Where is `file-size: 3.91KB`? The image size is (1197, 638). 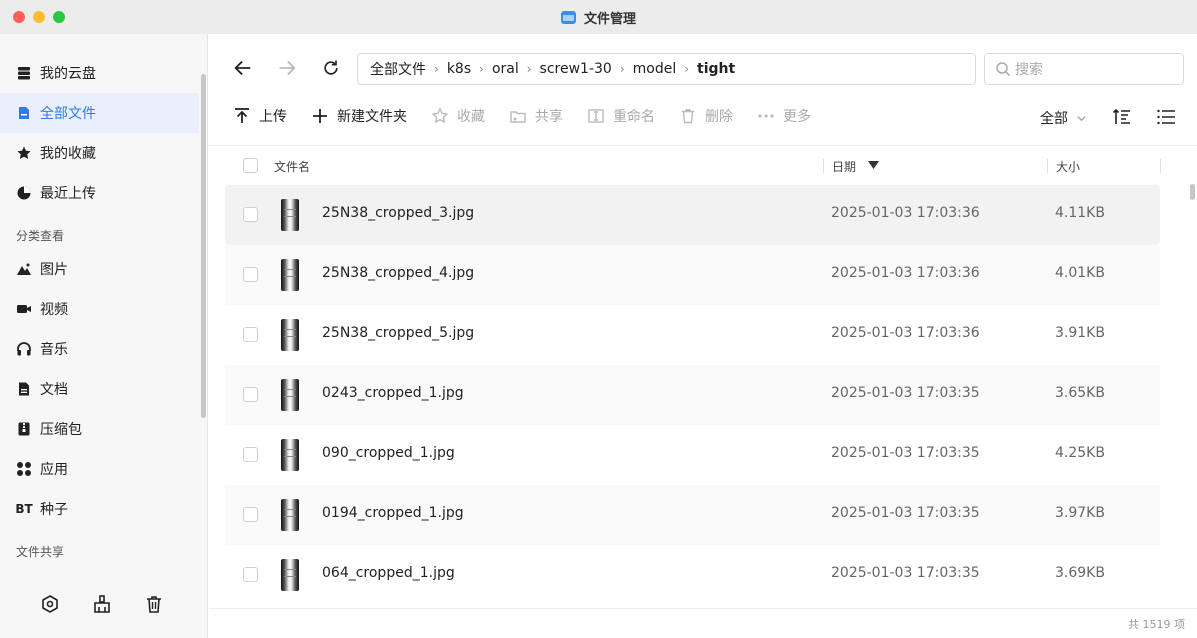 file-size: 3.91KB is located at coordinates (1080, 333).